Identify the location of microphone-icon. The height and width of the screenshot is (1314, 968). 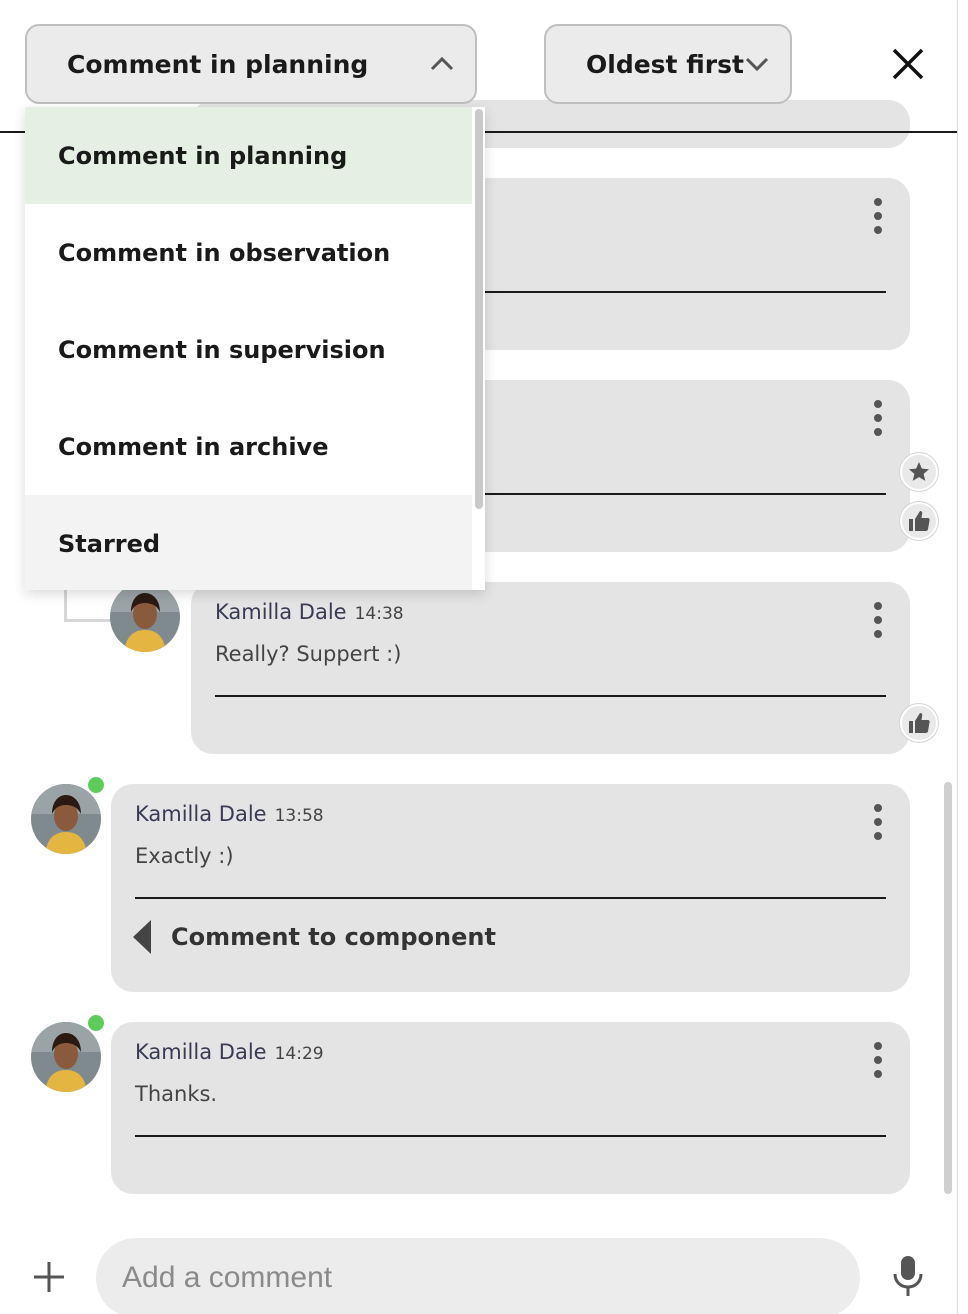
(908, 1276).